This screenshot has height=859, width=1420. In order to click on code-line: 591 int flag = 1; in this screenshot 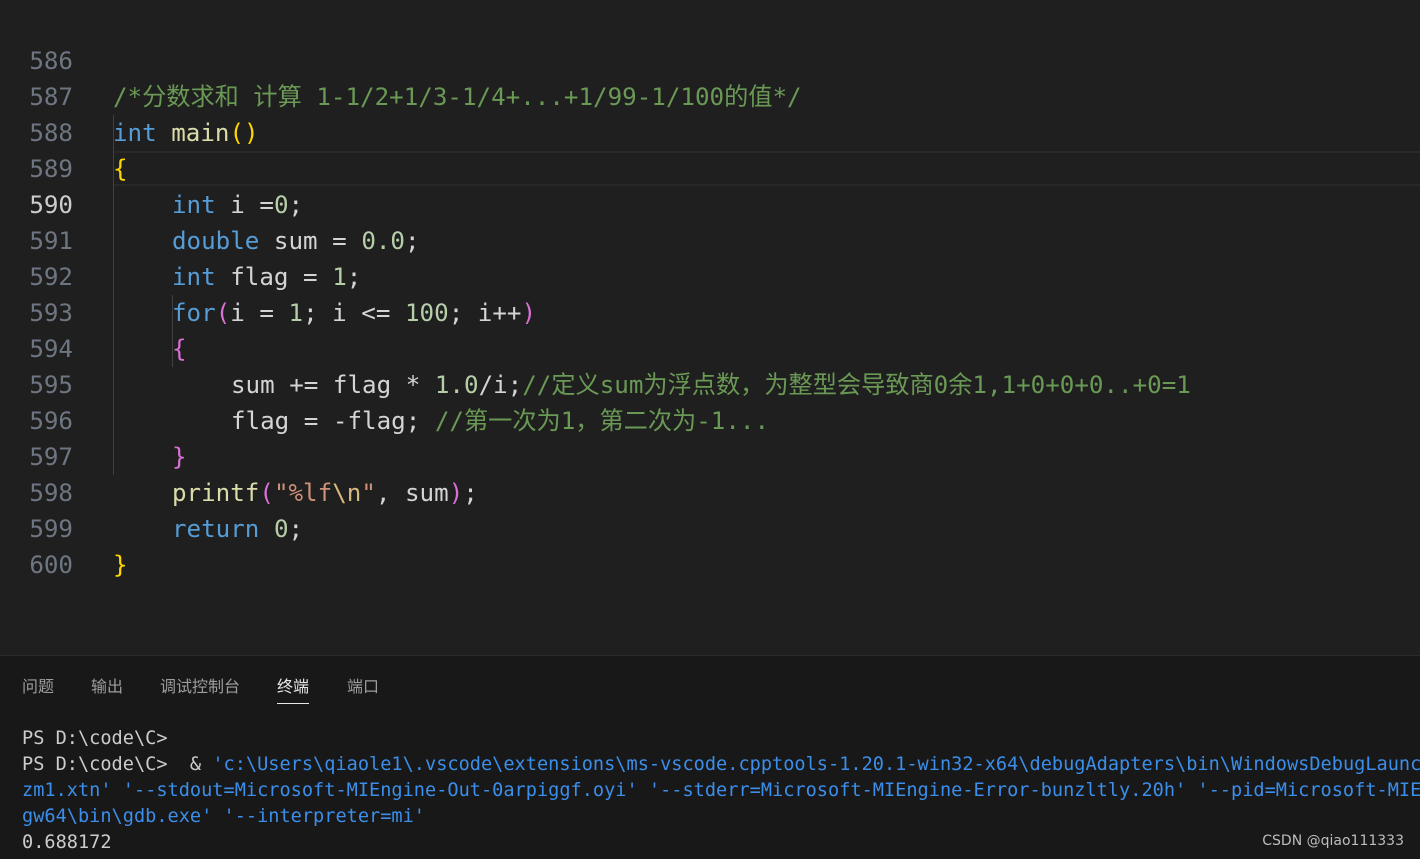, I will do `click(710, 239)`.